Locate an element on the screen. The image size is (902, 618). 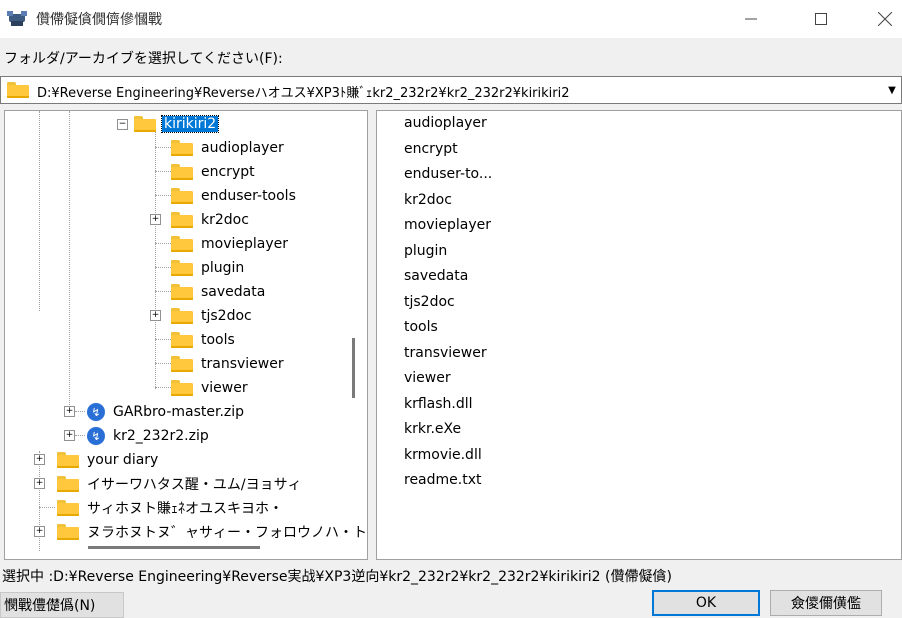
list-item: readme.txt is located at coordinates (443, 480).